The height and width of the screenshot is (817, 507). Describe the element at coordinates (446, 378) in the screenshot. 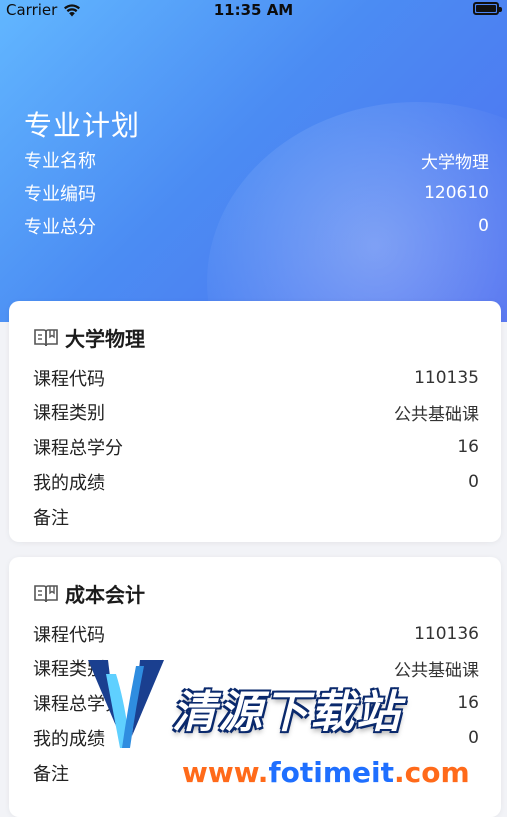

I see `course-code-value: 110135` at that location.